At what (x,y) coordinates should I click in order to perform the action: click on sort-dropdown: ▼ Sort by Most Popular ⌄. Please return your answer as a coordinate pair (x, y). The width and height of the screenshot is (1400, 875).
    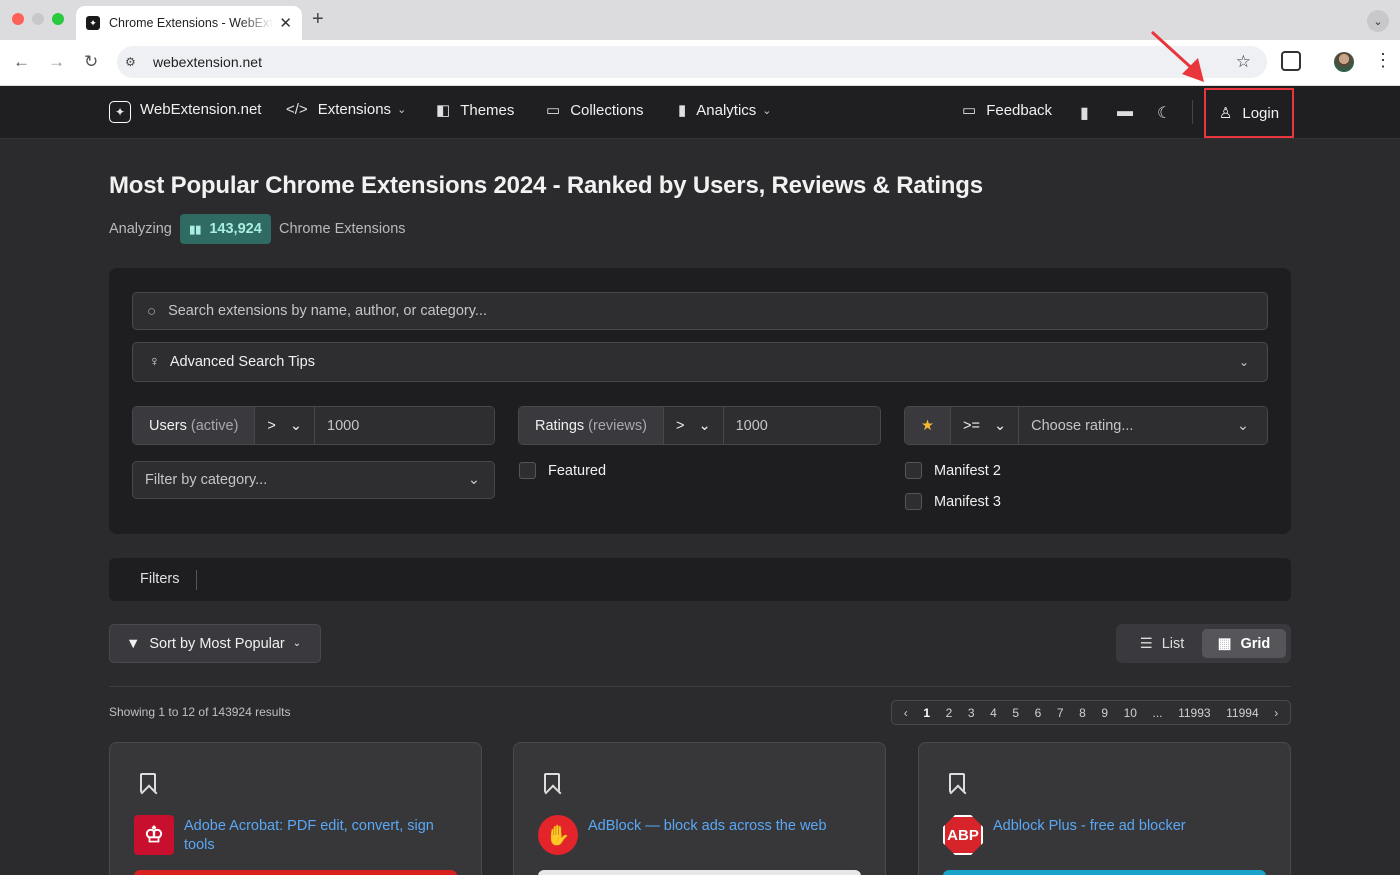
    Looking at the image, I should click on (215, 643).